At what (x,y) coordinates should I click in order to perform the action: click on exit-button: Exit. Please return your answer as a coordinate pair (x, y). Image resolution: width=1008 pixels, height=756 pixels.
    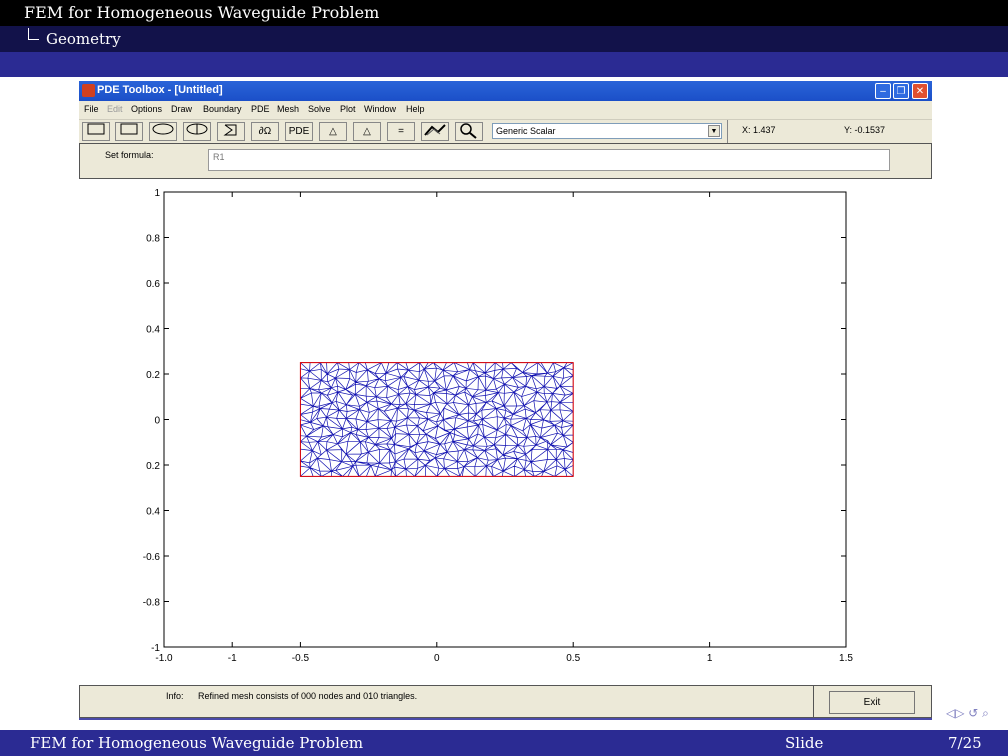
    Looking at the image, I should click on (872, 702).